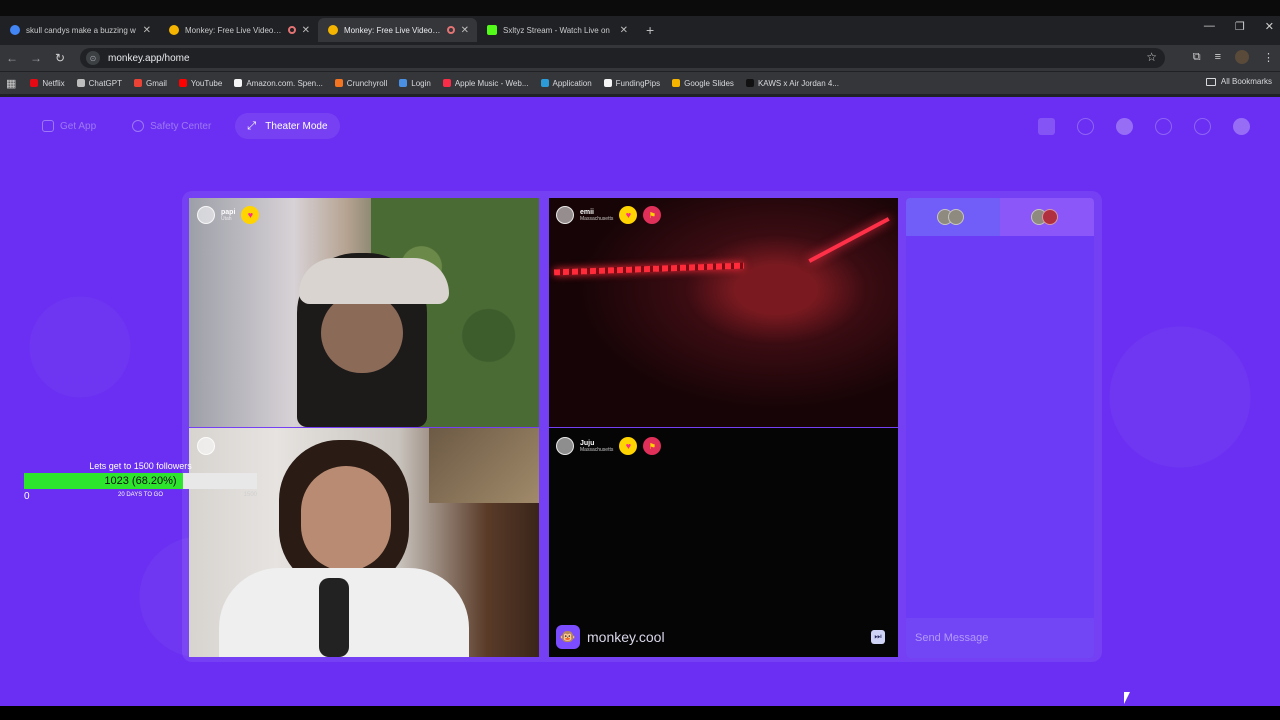 The height and width of the screenshot is (720, 1280). Describe the element at coordinates (99, 83) in the screenshot. I see `bookmark-item: ChatGPT` at that location.